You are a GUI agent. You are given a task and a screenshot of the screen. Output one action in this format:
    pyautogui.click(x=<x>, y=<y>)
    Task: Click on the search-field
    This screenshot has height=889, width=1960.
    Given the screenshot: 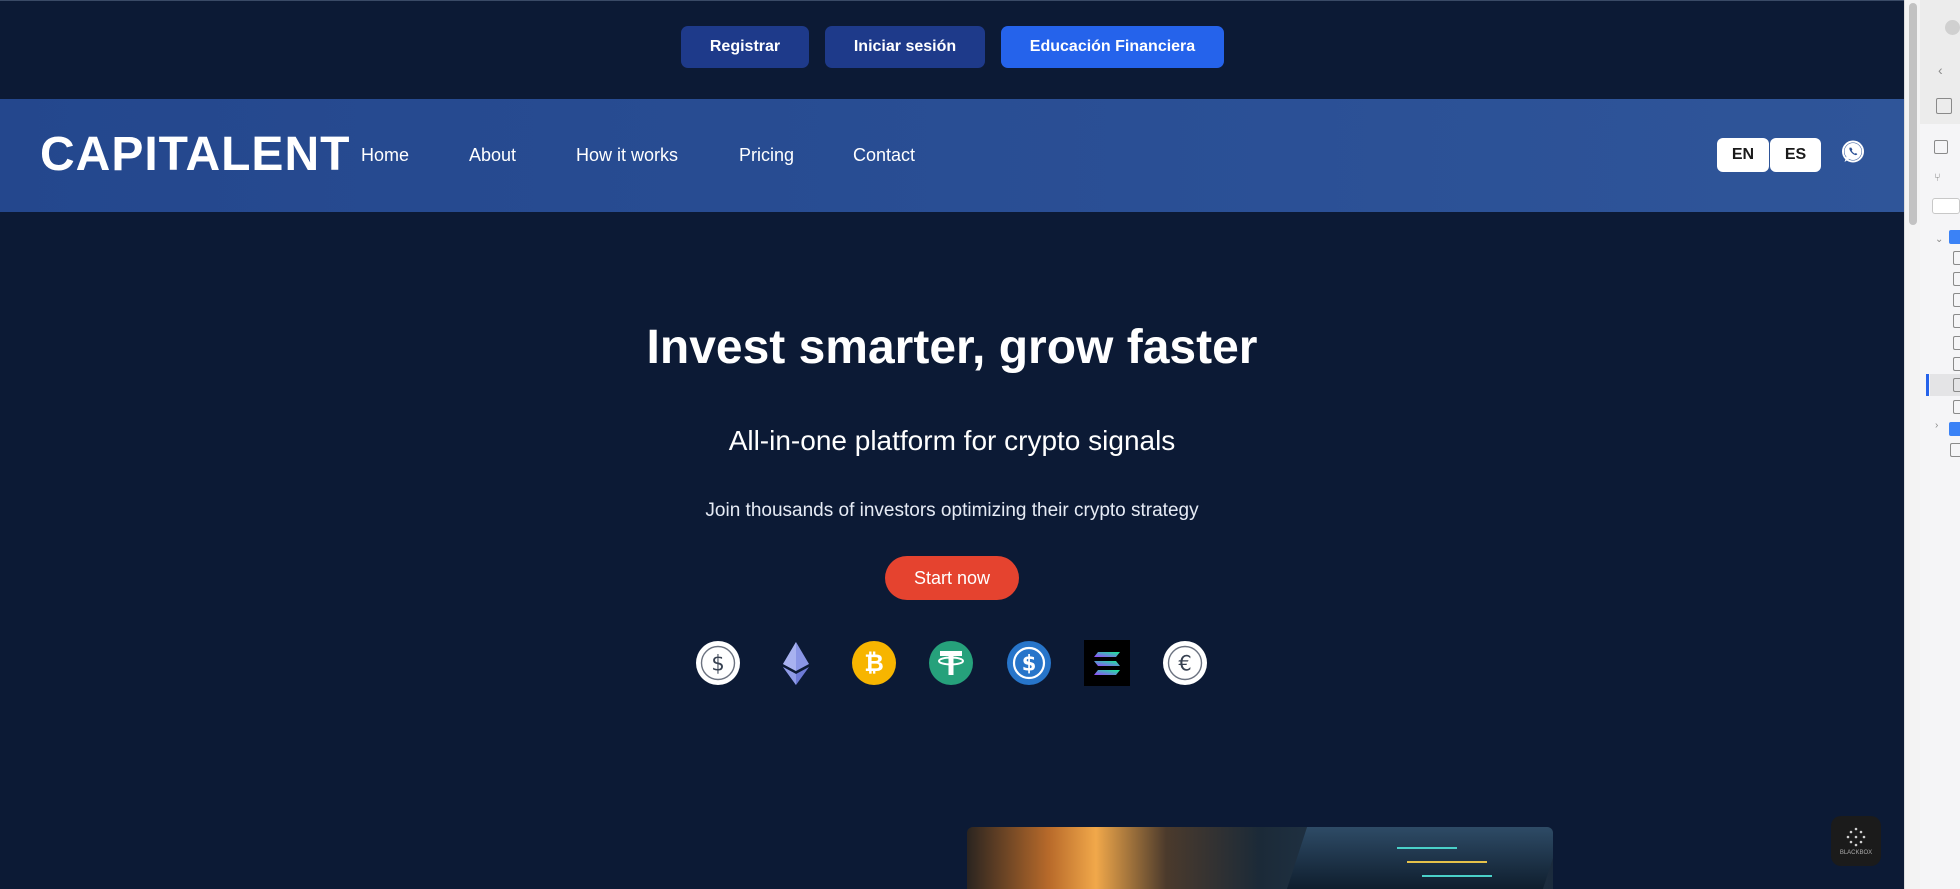 What is the action you would take?
    pyautogui.click(x=1946, y=206)
    